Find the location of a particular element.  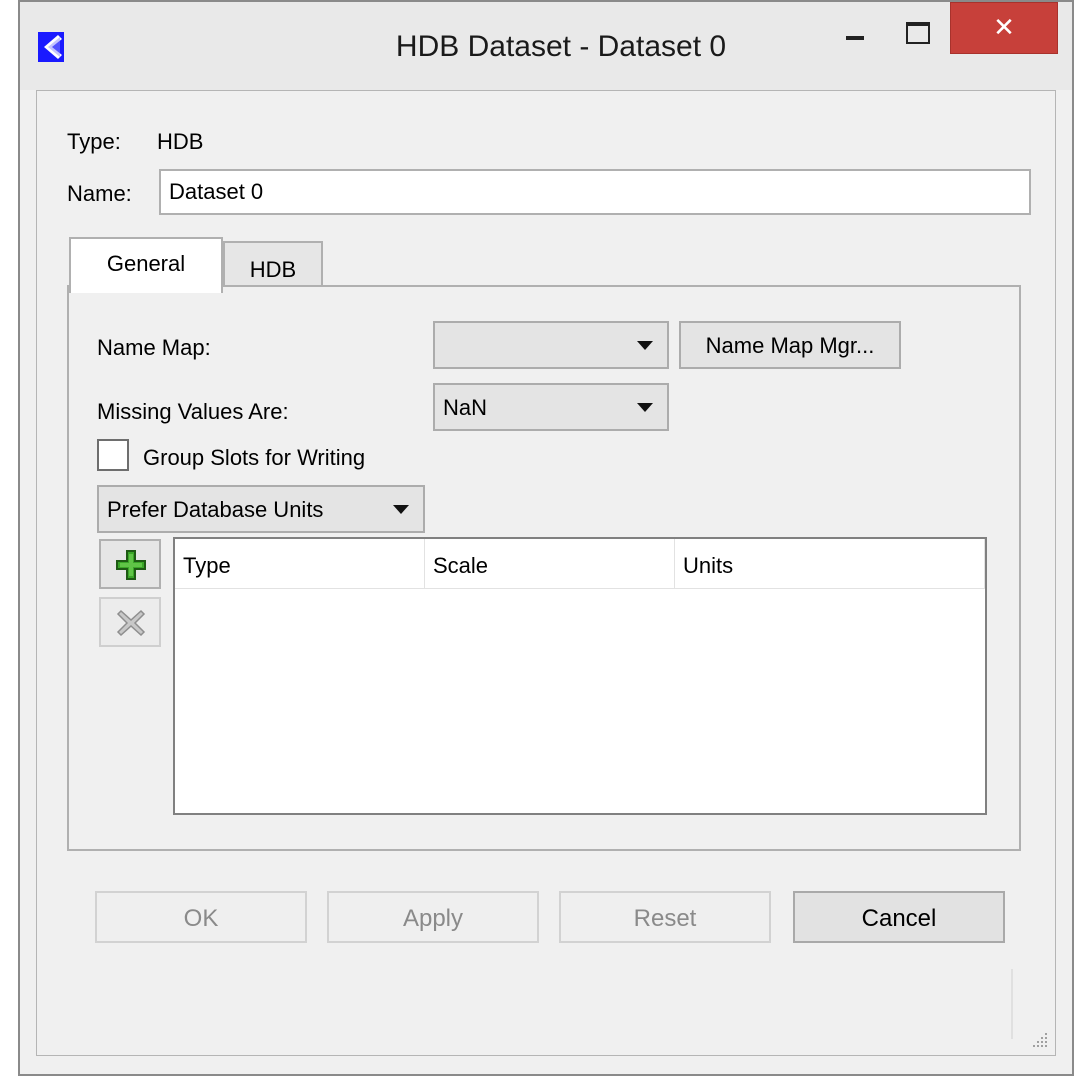

group-slots-checkbox-wrap is located at coordinates (114, 456).